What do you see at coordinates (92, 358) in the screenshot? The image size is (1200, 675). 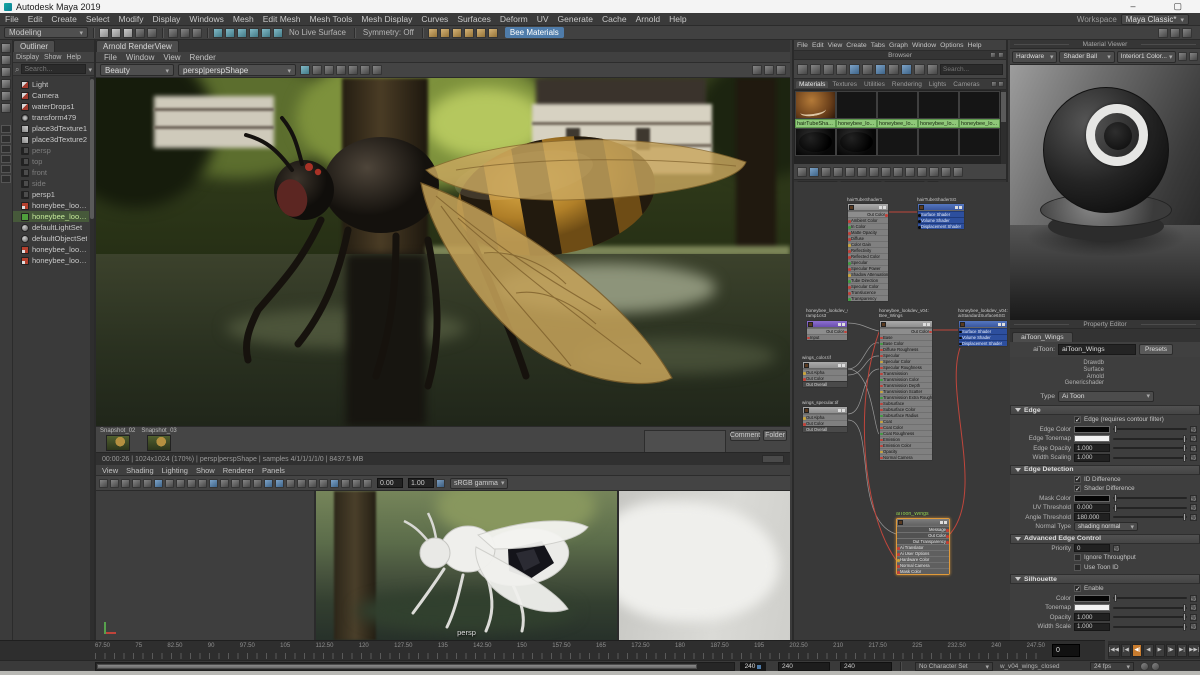 I see `outliner-scrollbar` at bounding box center [92, 358].